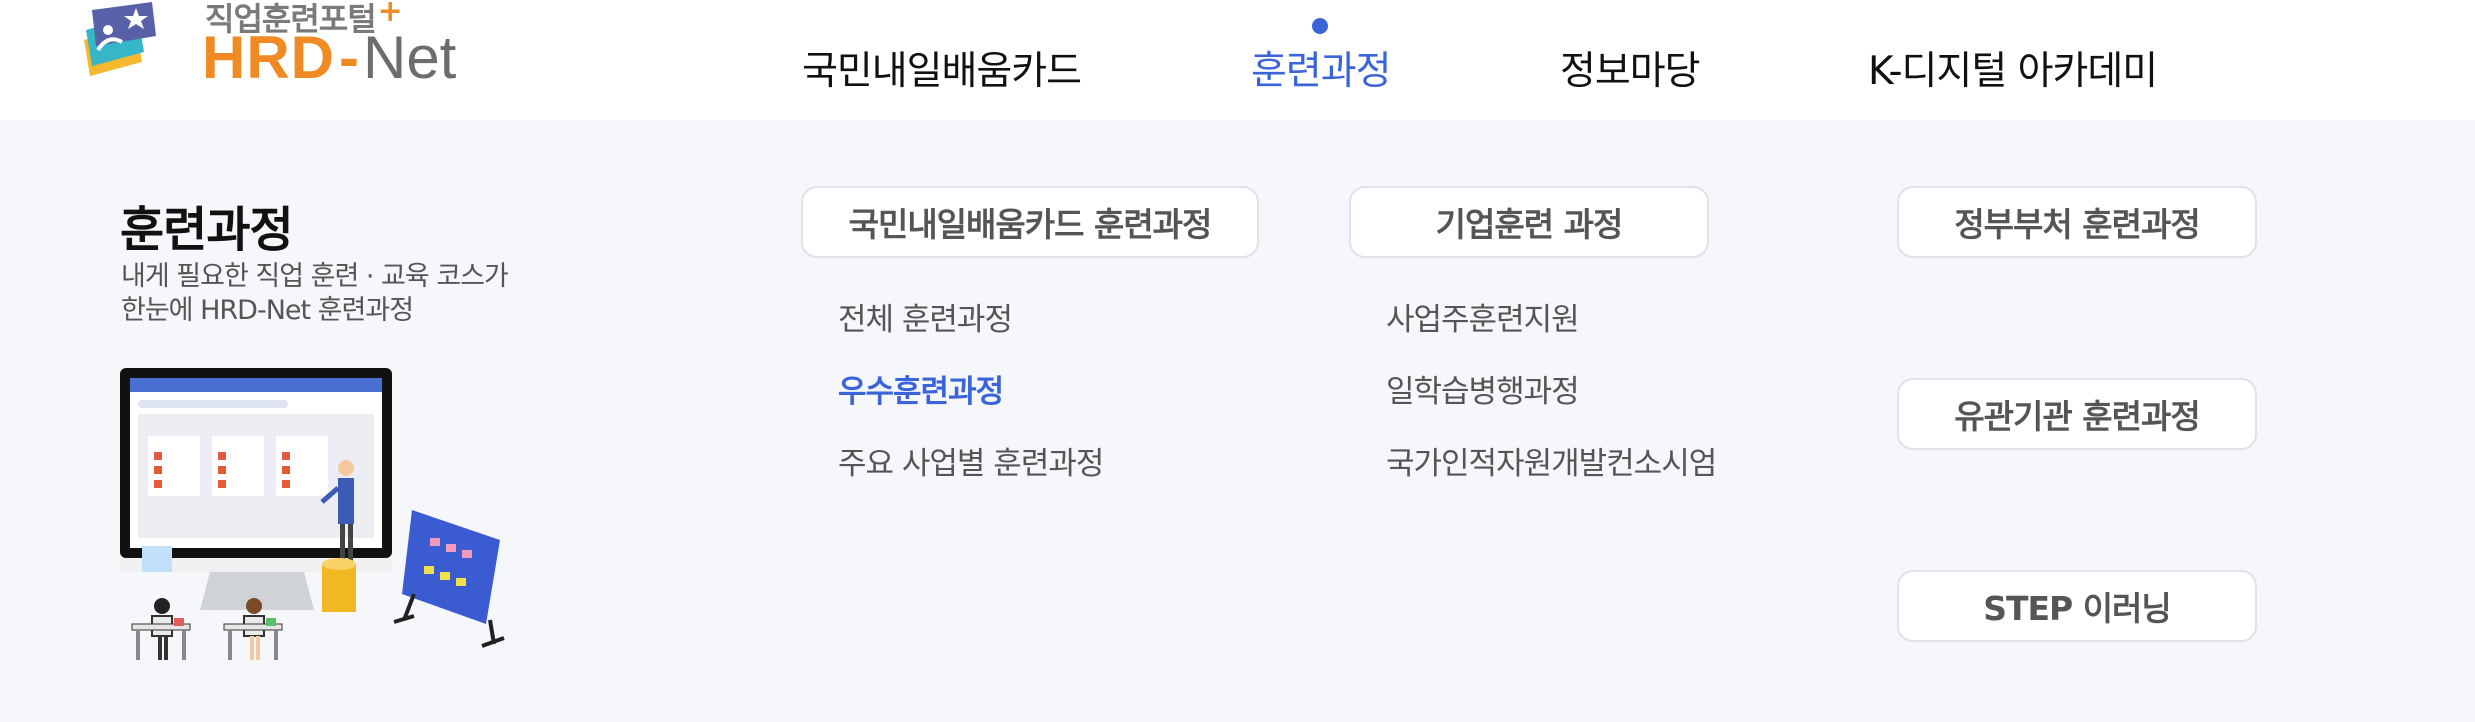 The image size is (2475, 722). What do you see at coordinates (2077, 222) in the screenshot?
I see `category-government-training: 정부부처 훈련과정` at bounding box center [2077, 222].